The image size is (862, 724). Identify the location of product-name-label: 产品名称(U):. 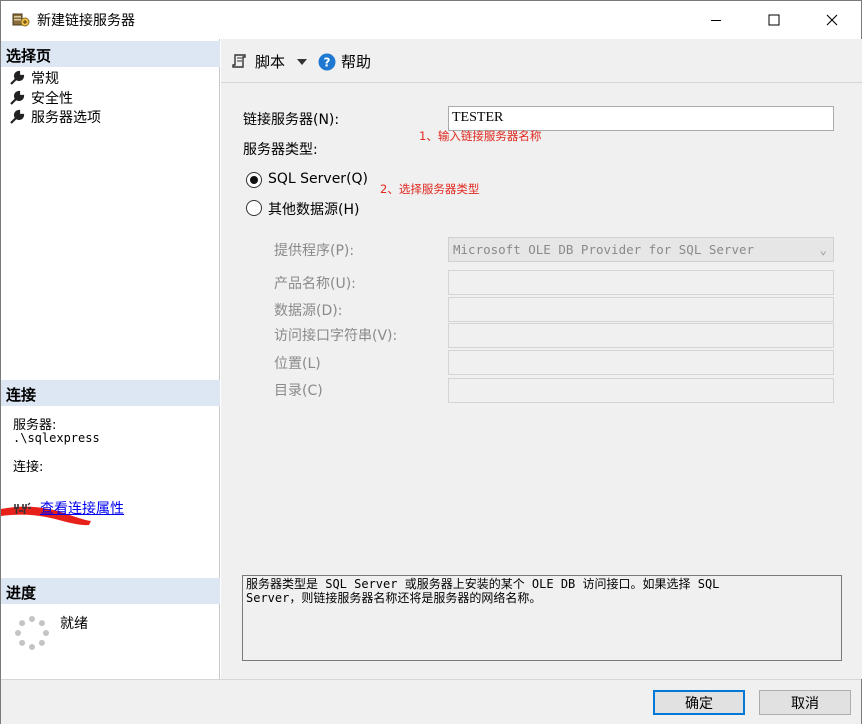
(315, 284).